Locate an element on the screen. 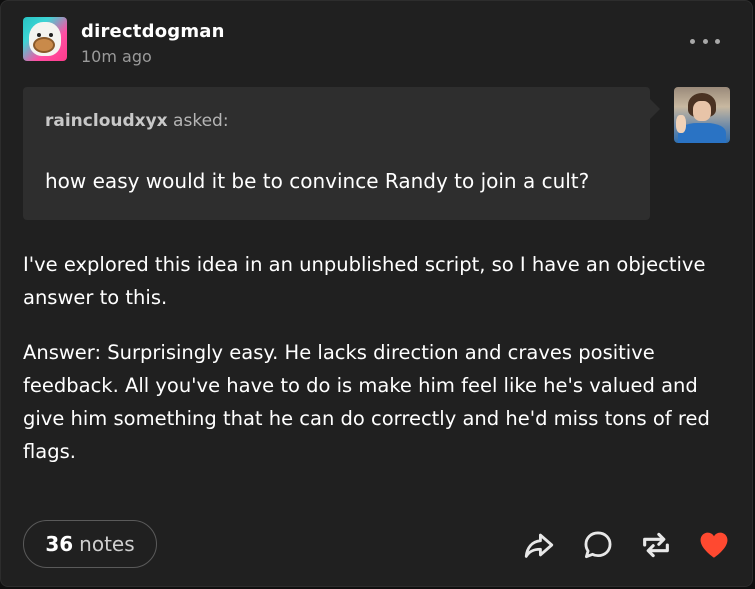  post-timestamp: 10m ago is located at coordinates (116, 56).